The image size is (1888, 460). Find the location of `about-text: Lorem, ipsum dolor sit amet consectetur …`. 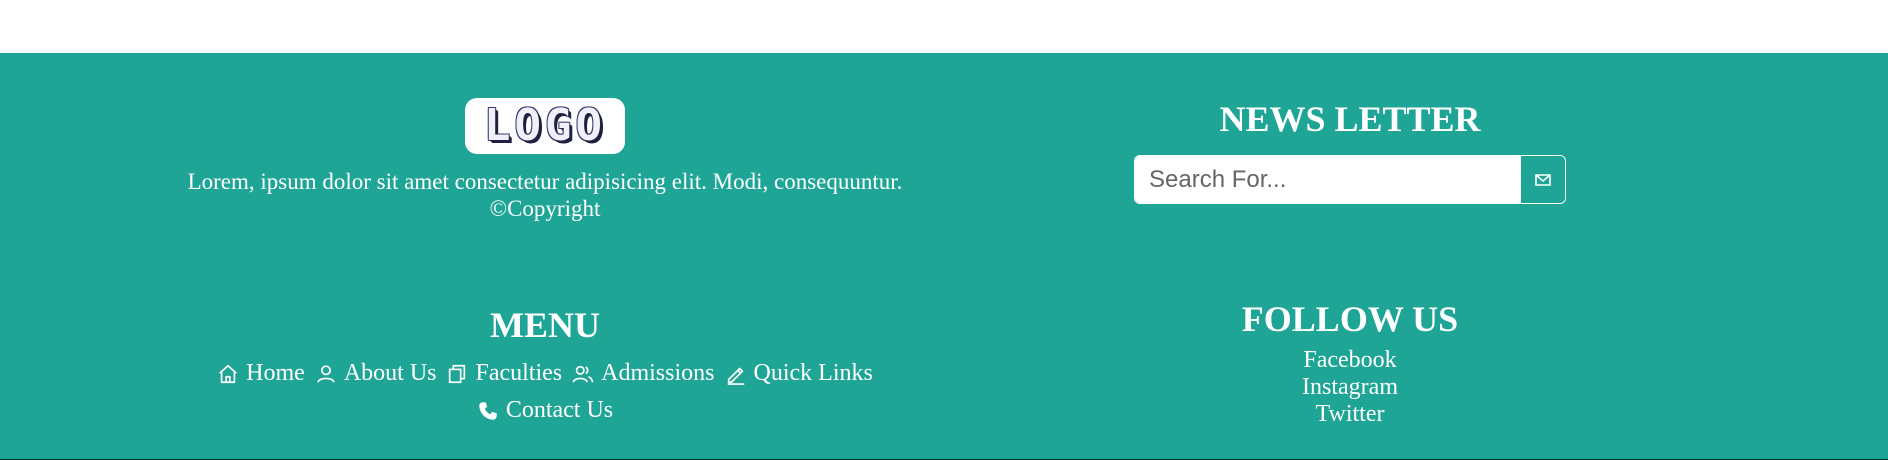

about-text: Lorem, ipsum dolor sit amet consectetur … is located at coordinates (545, 195).